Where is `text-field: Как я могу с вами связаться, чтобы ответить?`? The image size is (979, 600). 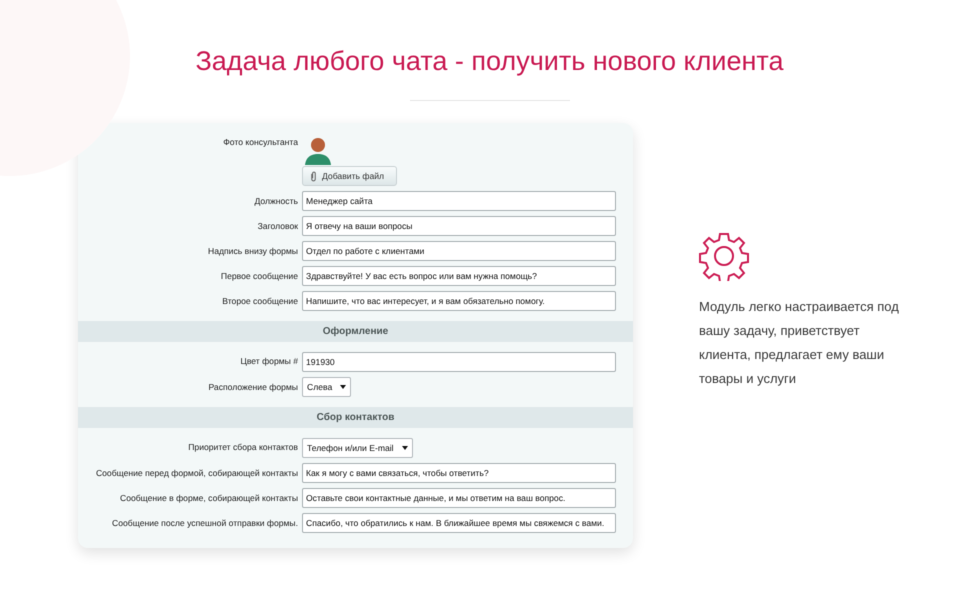 text-field: Как я могу с вами связаться, чтобы ответить? is located at coordinates (459, 473).